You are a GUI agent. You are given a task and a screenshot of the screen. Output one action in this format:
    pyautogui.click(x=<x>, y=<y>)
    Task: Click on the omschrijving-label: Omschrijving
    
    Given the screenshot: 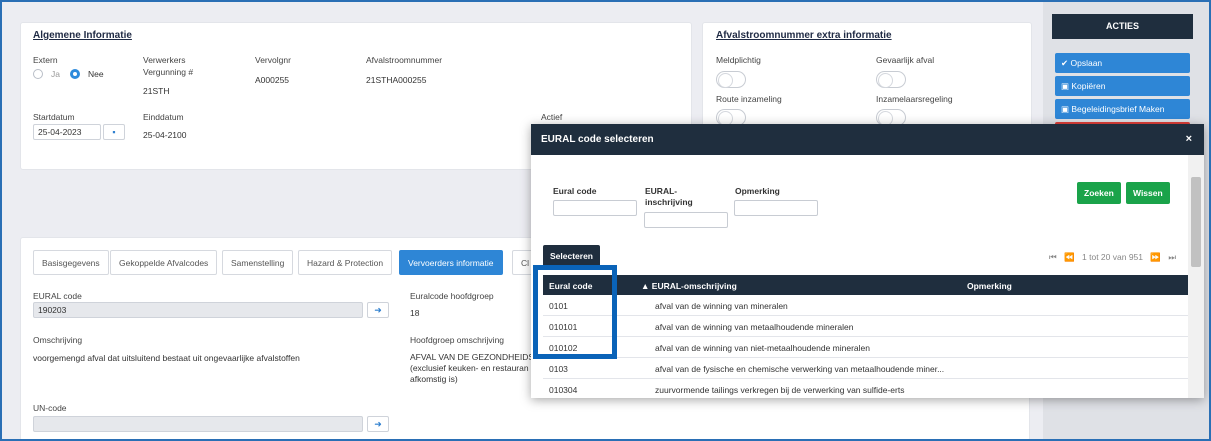 What is the action you would take?
    pyautogui.click(x=58, y=340)
    